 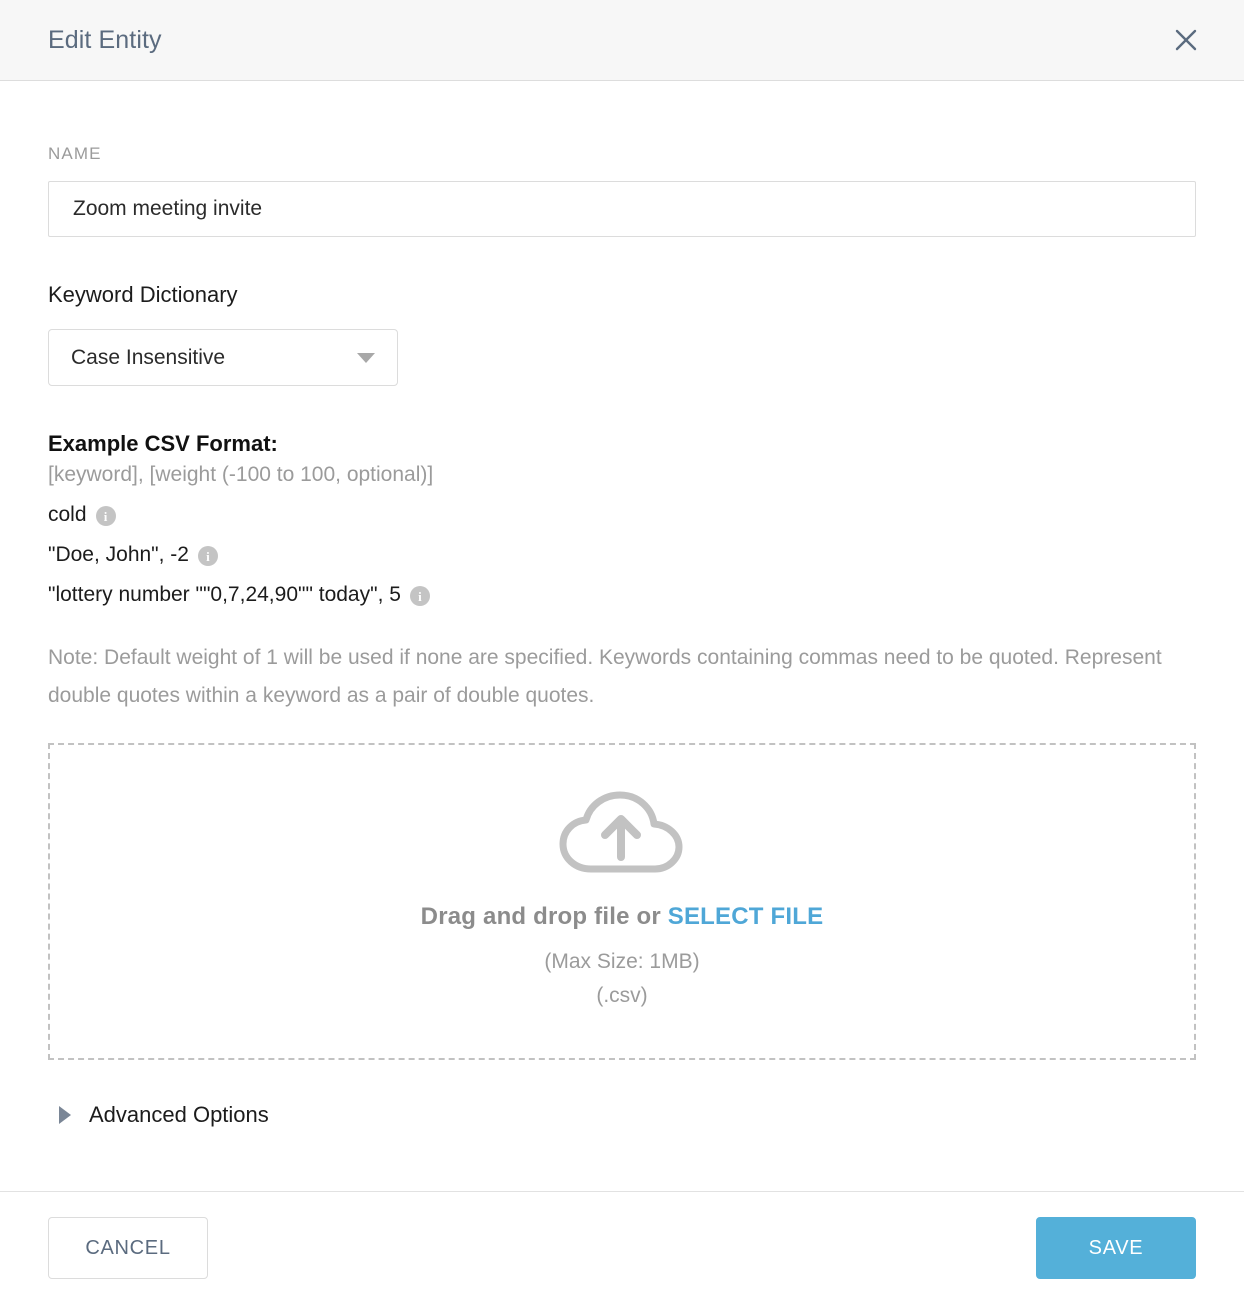 I want to click on keyword-dictionary-select-wrap: Case Insensitive, so click(x=223, y=357).